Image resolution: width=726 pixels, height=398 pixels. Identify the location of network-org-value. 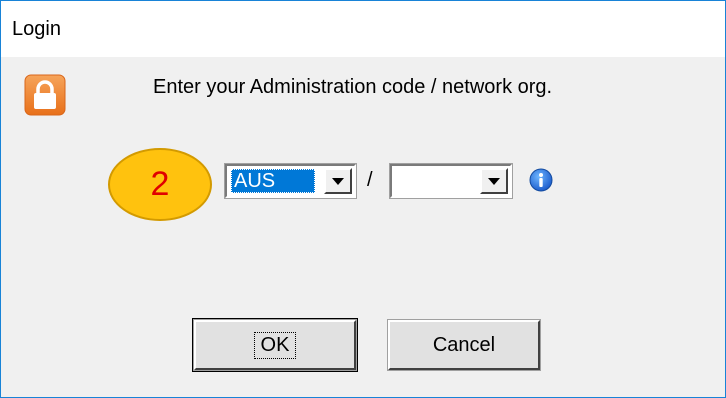
(438, 181).